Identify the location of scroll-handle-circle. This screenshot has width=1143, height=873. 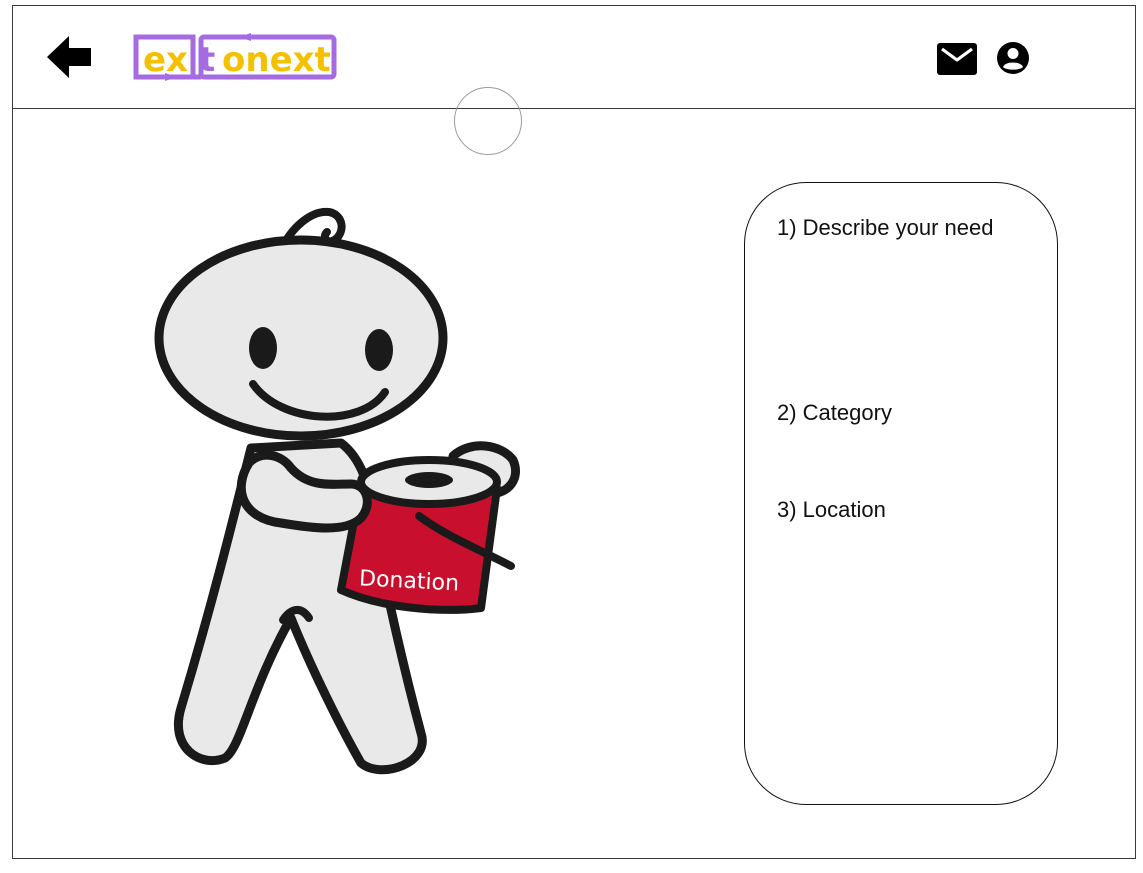
(488, 121).